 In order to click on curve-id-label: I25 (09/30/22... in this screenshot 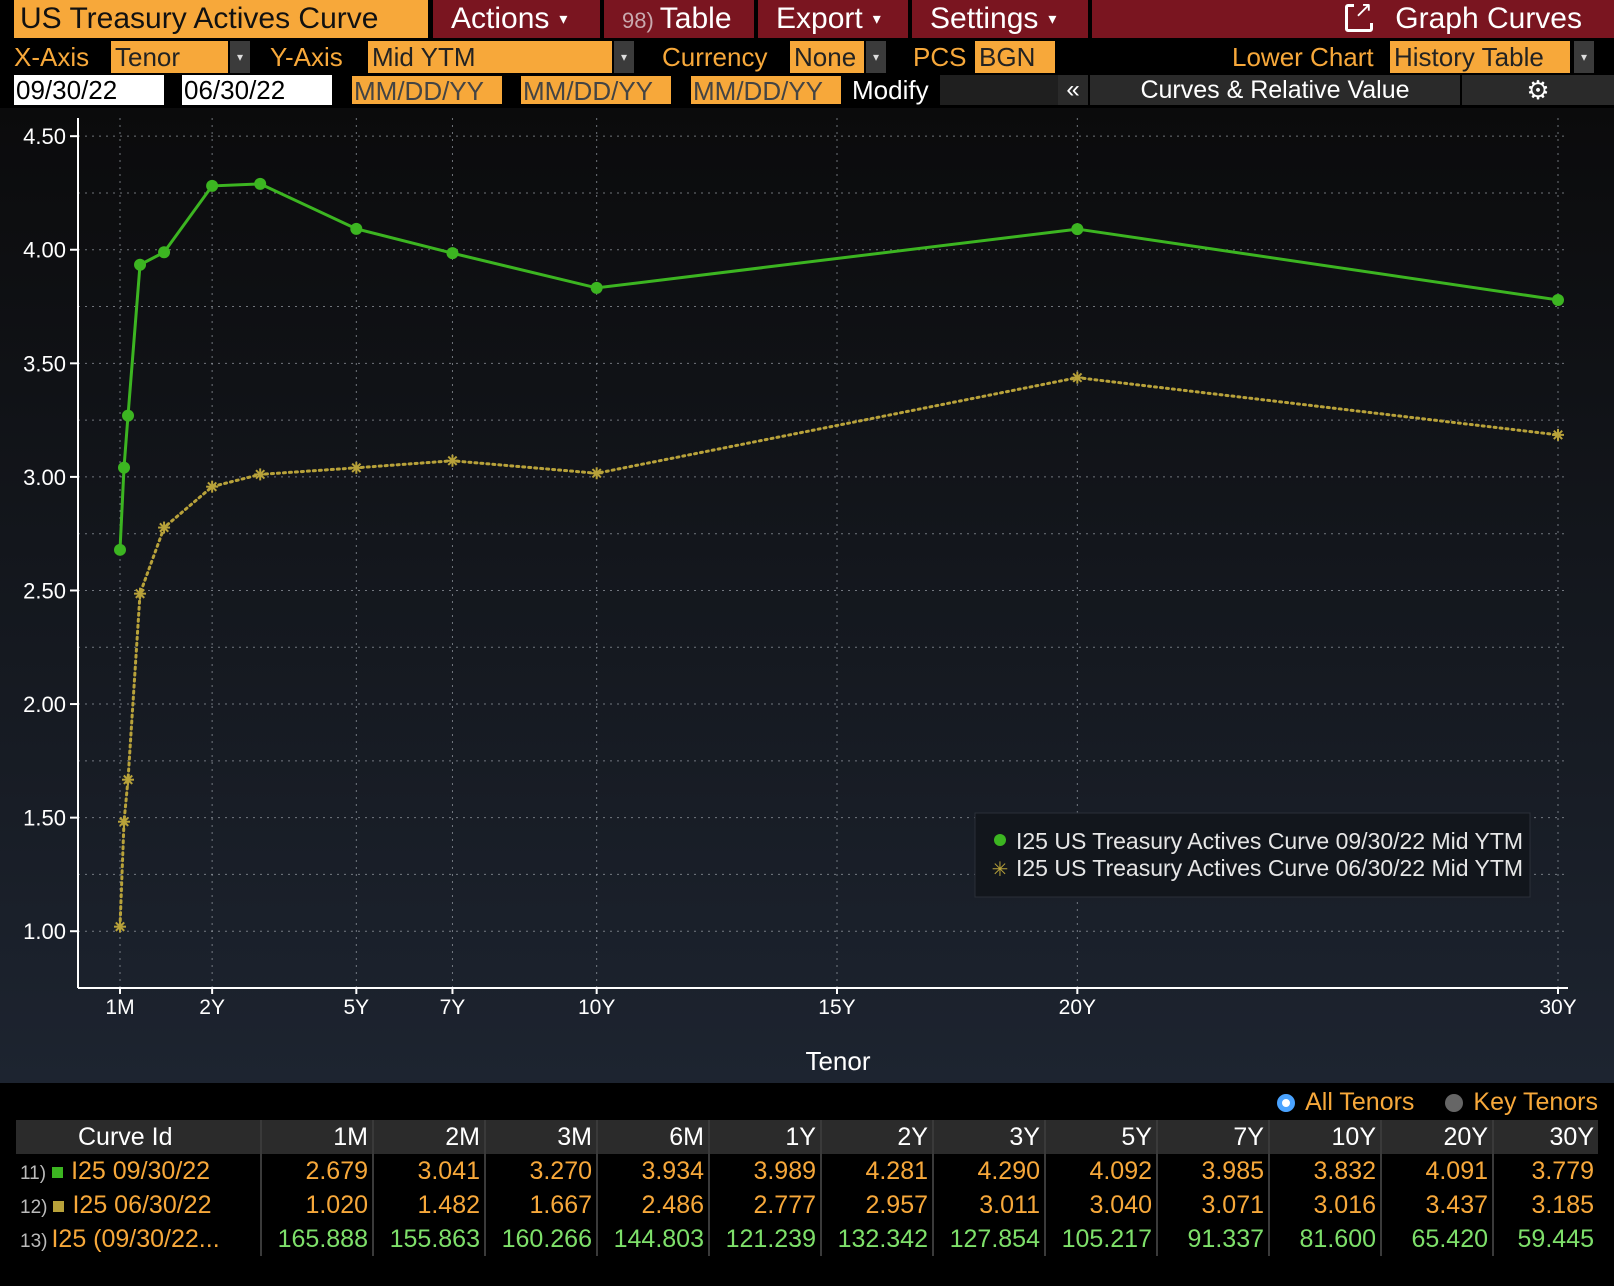, I will do `click(135, 1239)`.